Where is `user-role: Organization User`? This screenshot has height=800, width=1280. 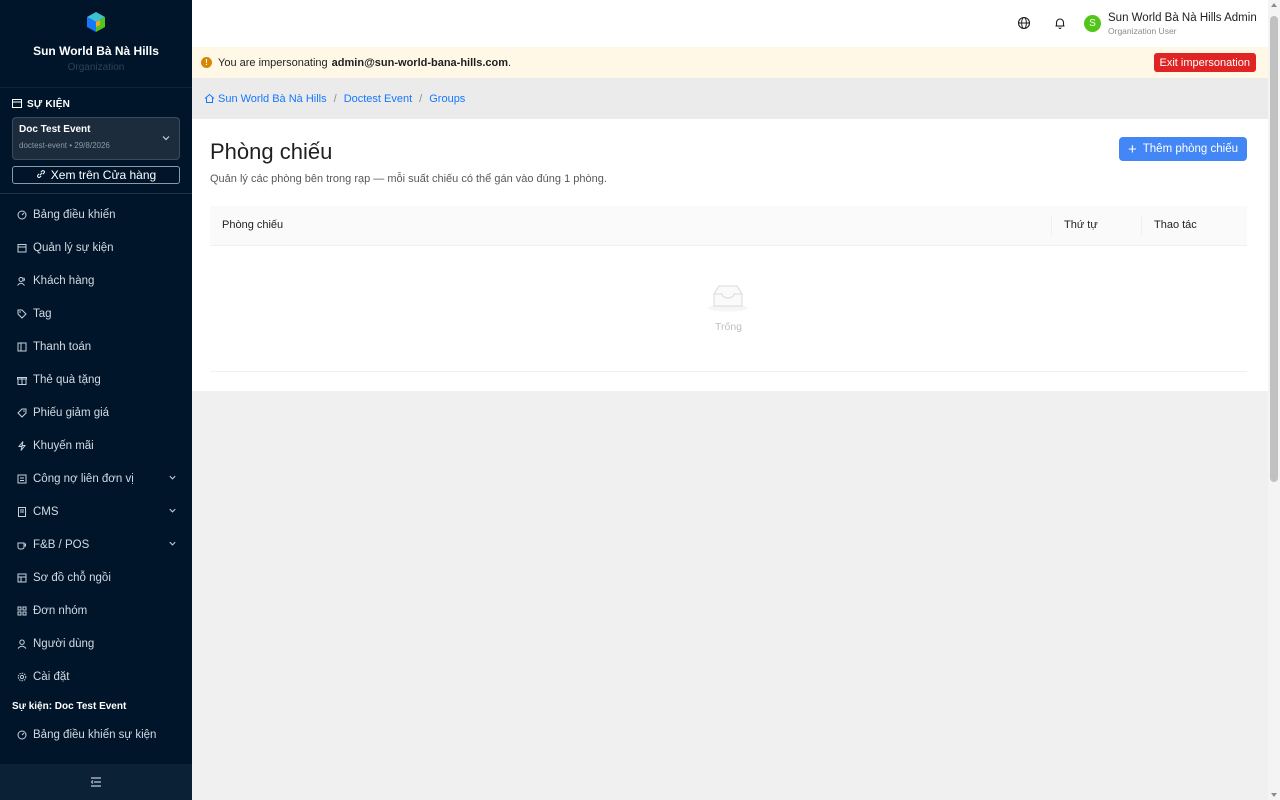
user-role: Organization User is located at coordinates (1142, 31).